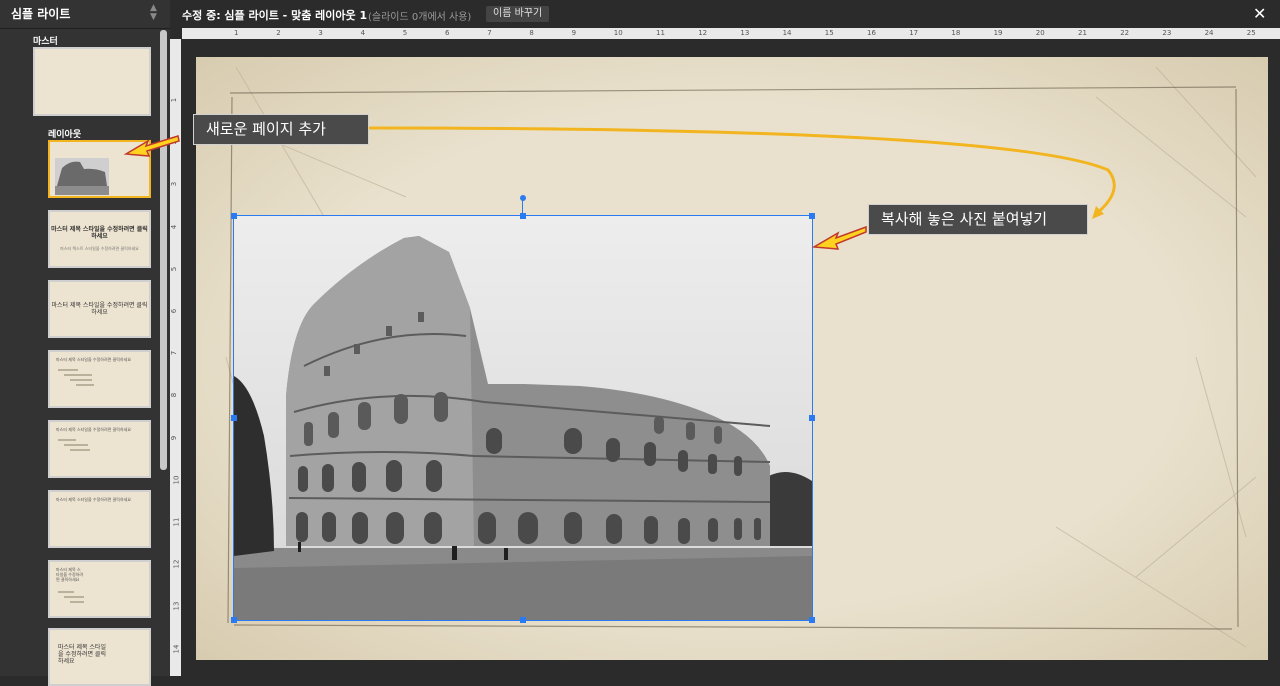 This screenshot has height=686, width=1280. I want to click on layout-thumbnail-5: 마스터 제목 스타일을 수정하려면 클릭하세요, so click(99, 449).